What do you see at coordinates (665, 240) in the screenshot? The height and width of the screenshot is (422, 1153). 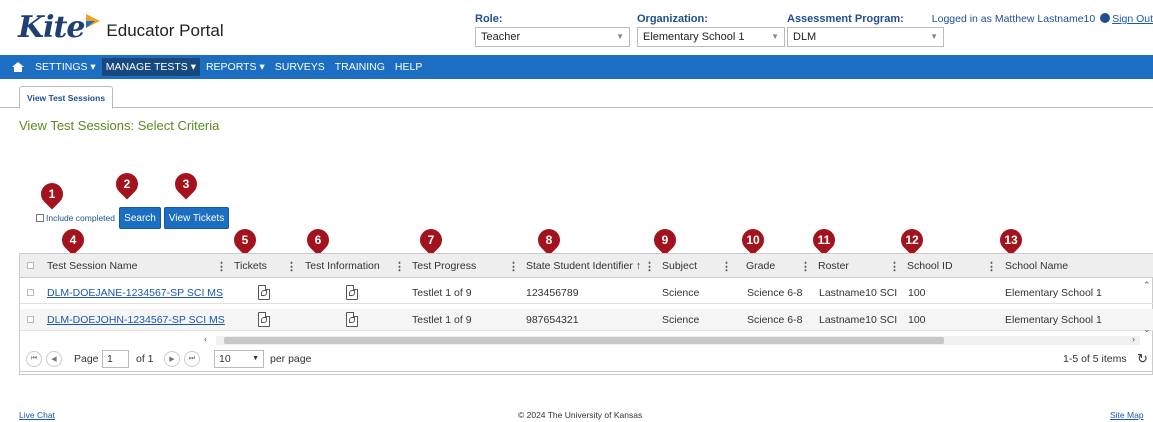 I see `marker-9: 9` at bounding box center [665, 240].